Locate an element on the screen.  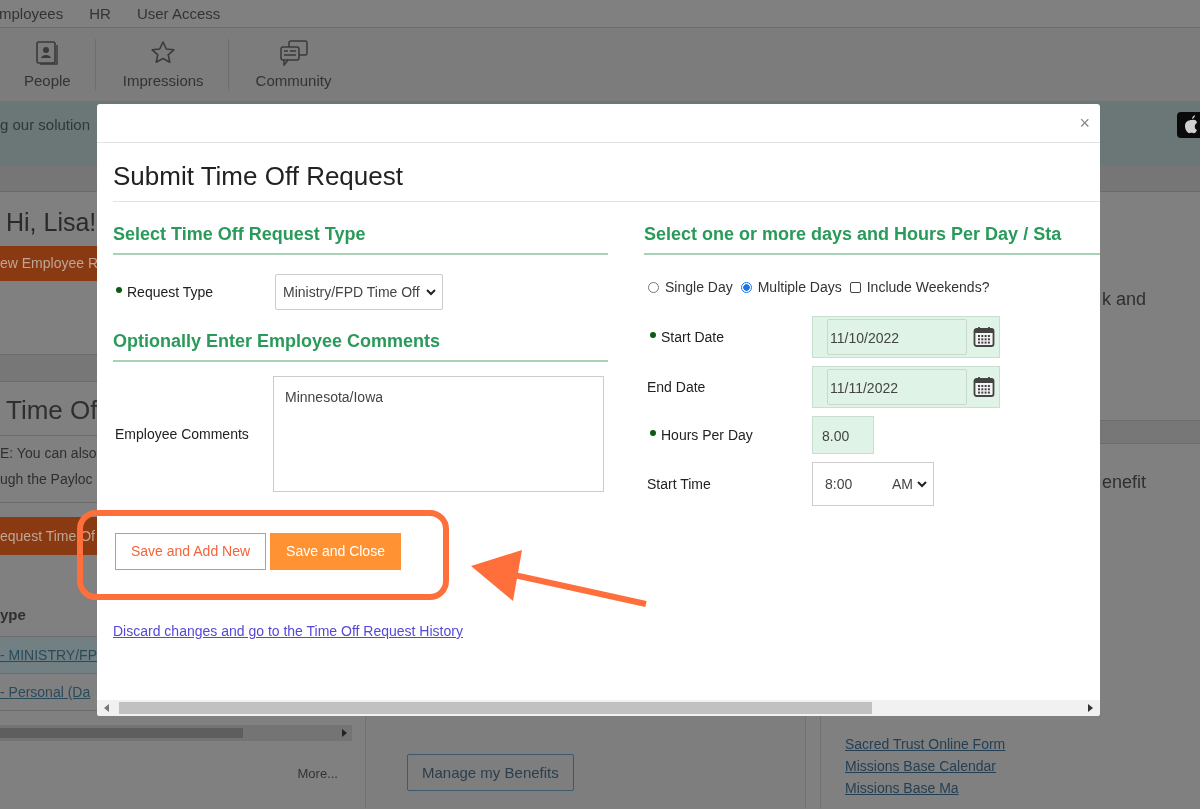
greeting: Hi, Lisa! is located at coordinates (51, 222).